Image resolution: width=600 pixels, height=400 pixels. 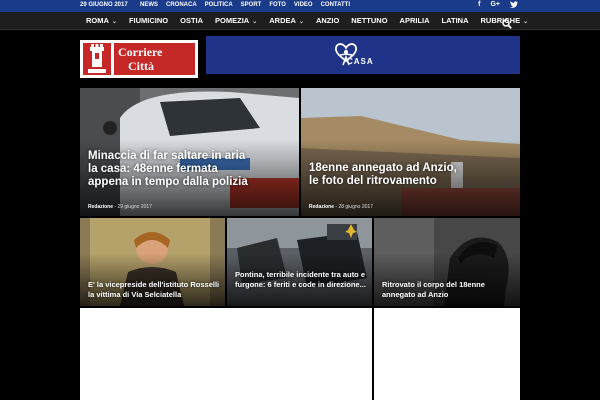 What do you see at coordinates (303, 5) in the screenshot?
I see `top-link-video: VIDEO` at bounding box center [303, 5].